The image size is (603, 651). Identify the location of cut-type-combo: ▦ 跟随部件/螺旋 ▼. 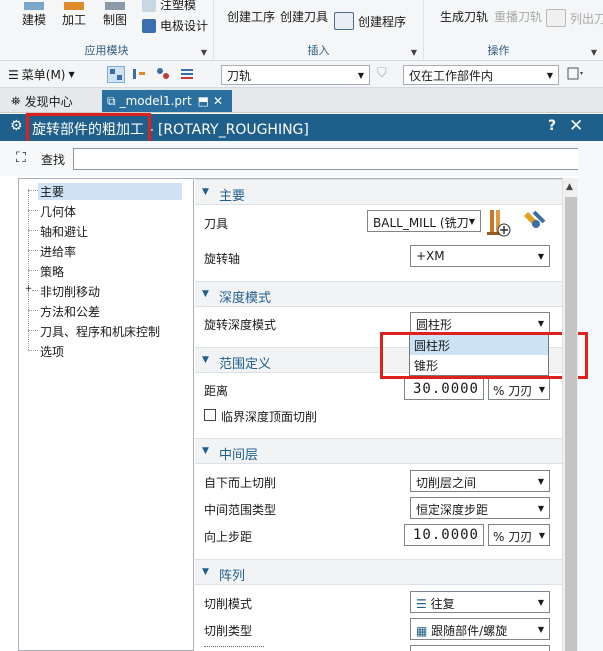
(480, 629).